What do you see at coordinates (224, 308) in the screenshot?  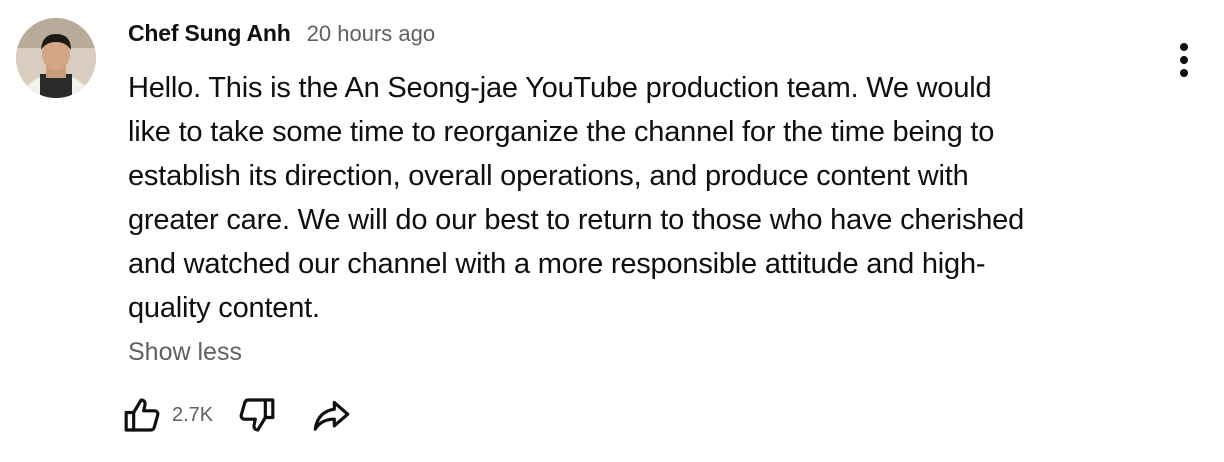 I see `comment-text-line: quality content.` at bounding box center [224, 308].